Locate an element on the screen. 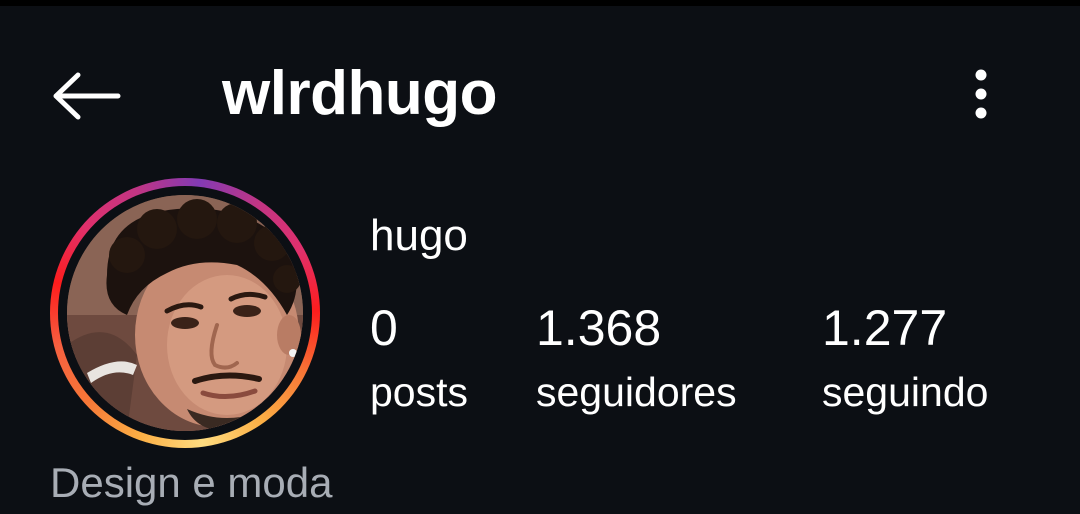  arrow-left-icon is located at coordinates (87, 96).